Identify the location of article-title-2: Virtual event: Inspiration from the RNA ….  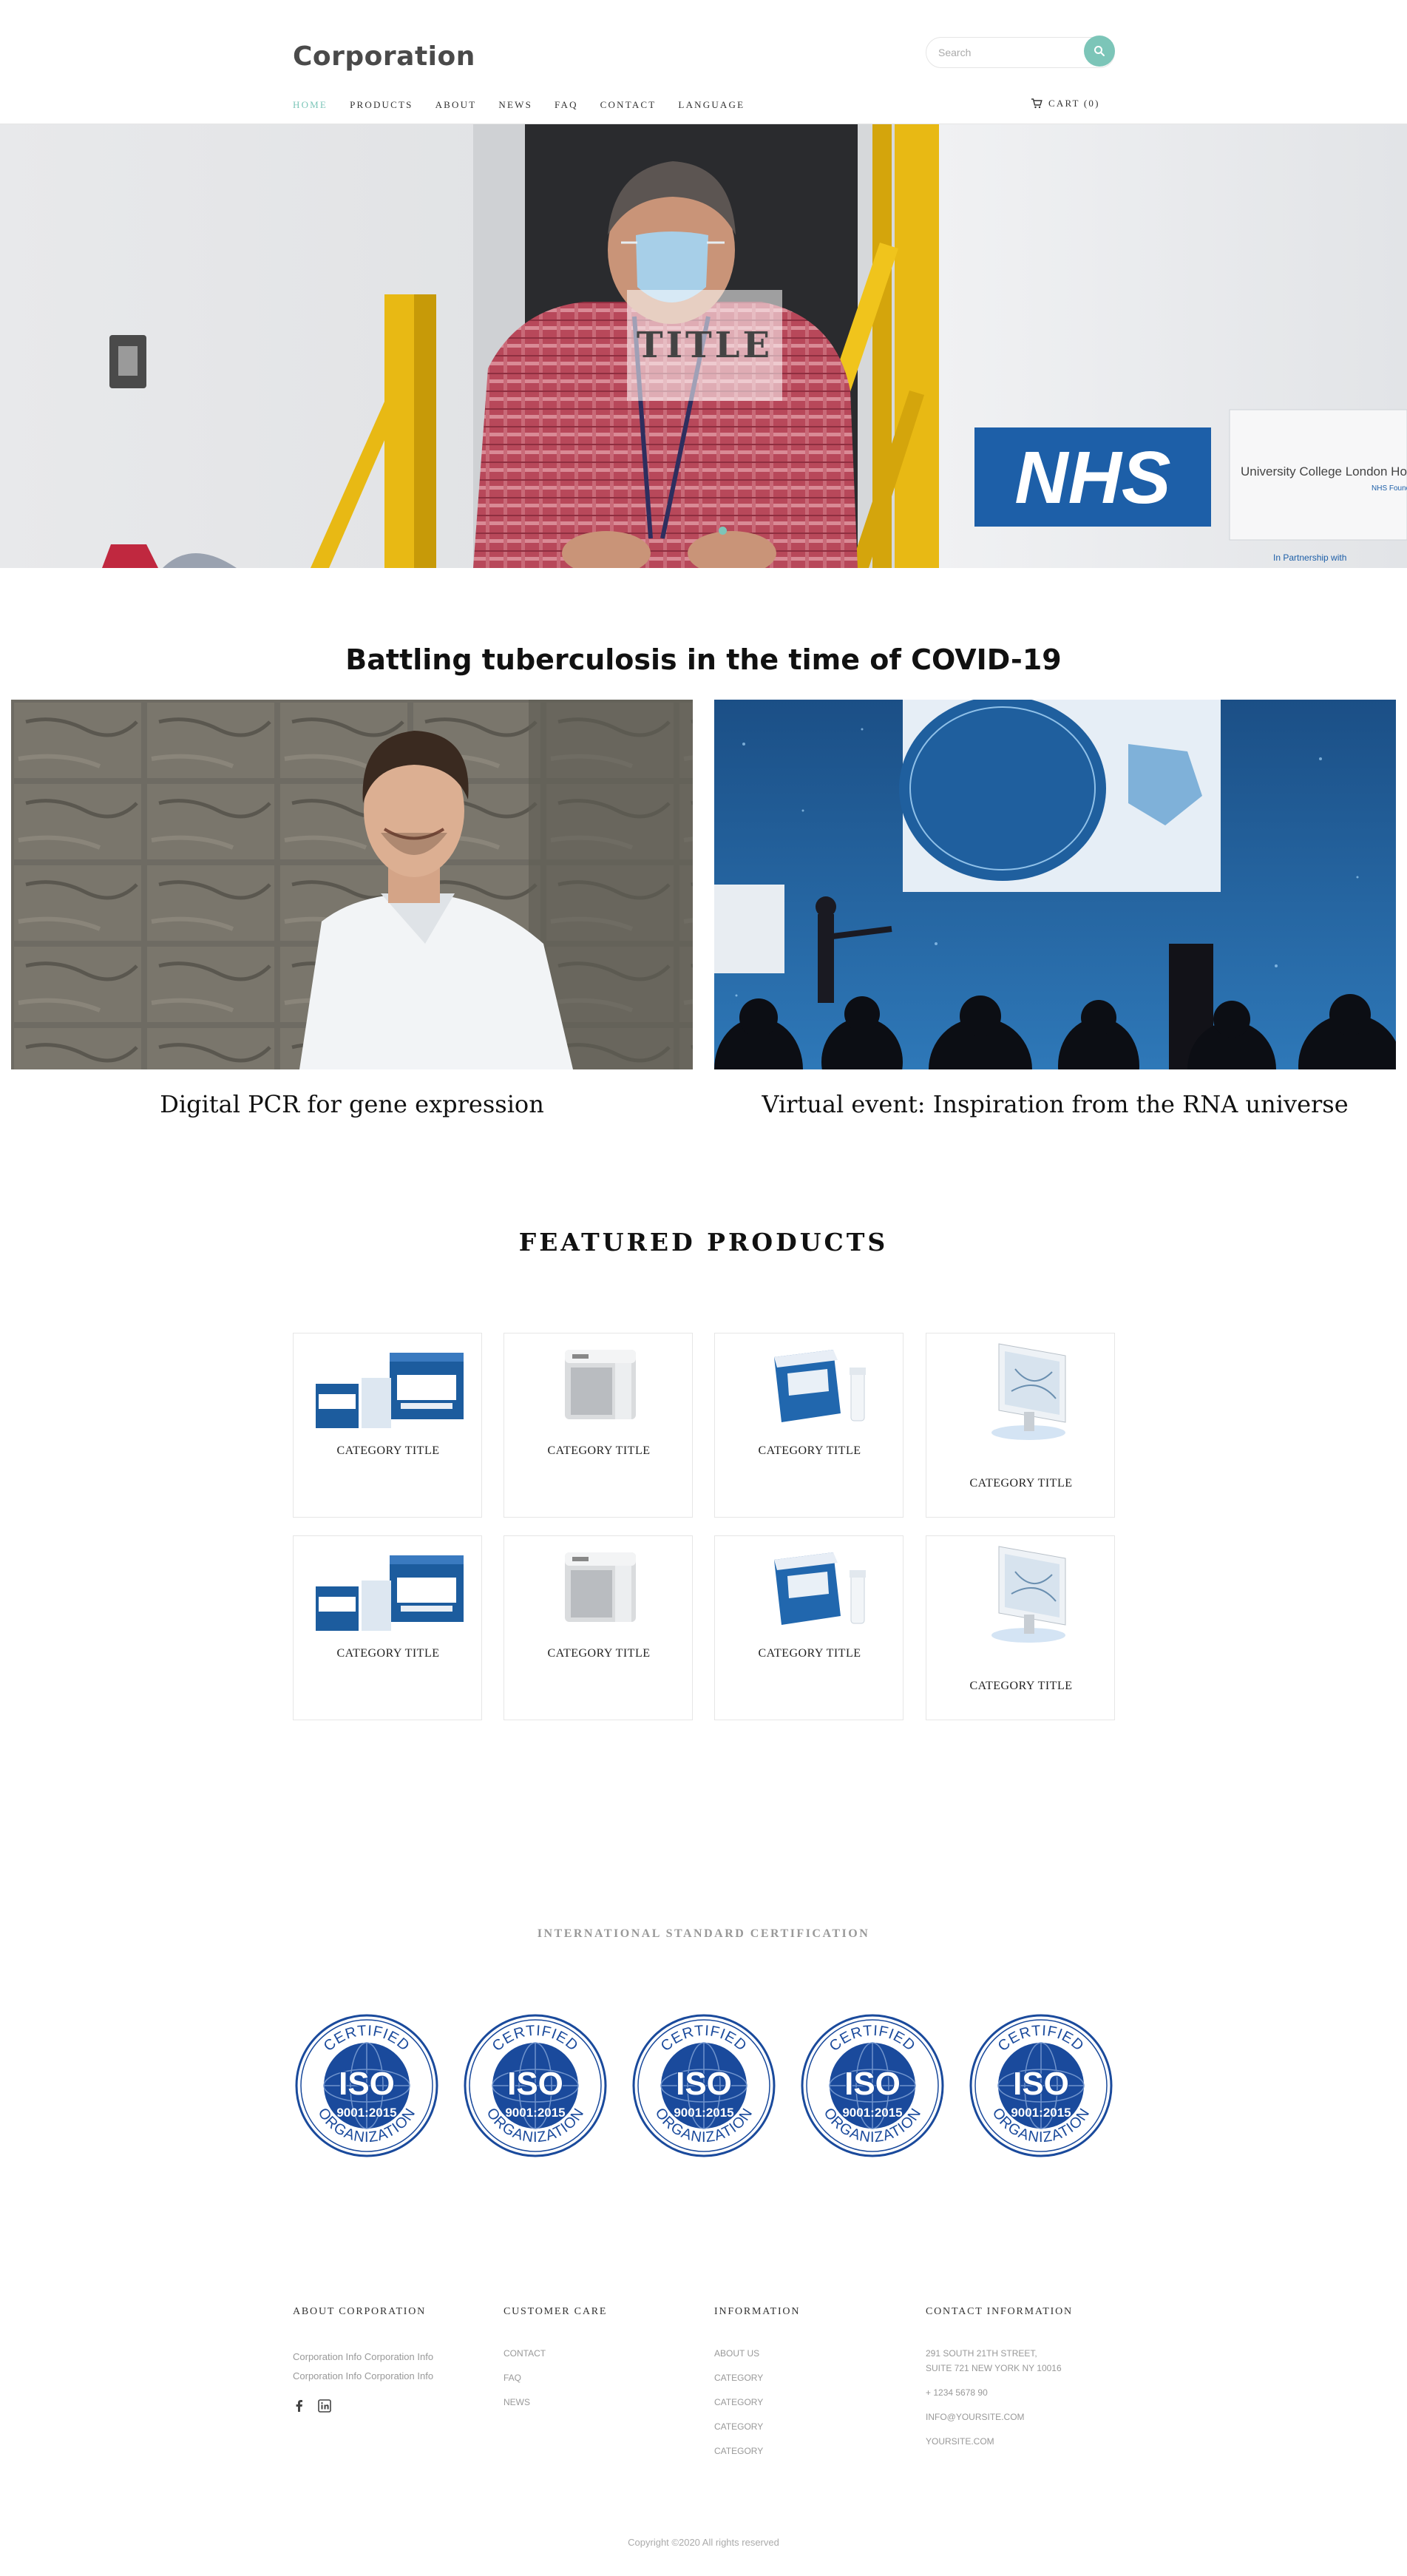
(1055, 1104).